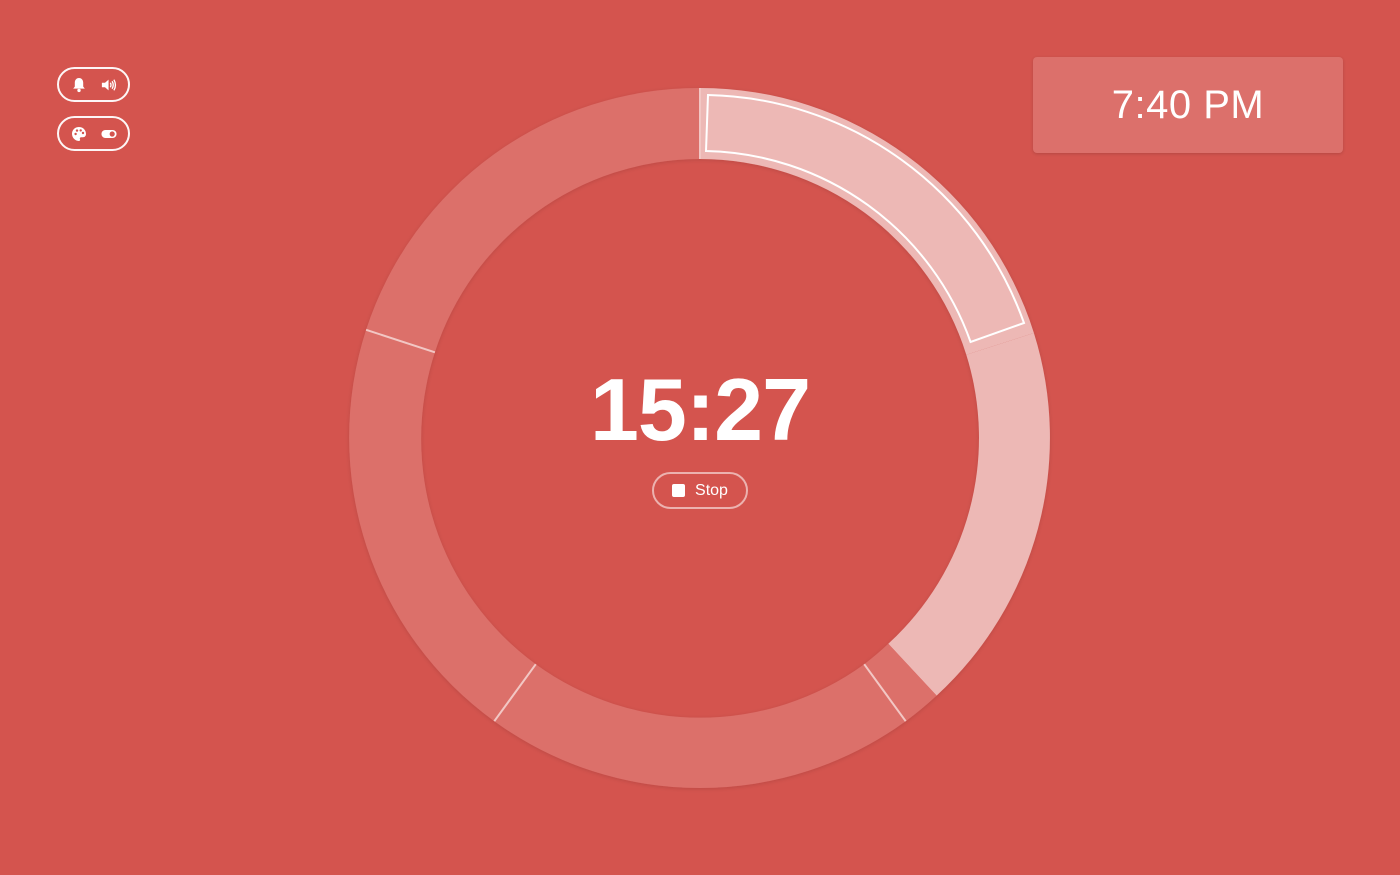  I want to click on timer-remaining: 15:27, so click(700, 409).